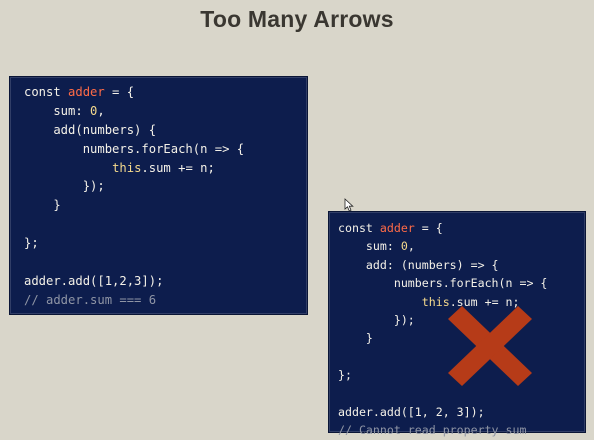  I want to click on code-line: adder.add([1, 2, 3]);, so click(442, 412).